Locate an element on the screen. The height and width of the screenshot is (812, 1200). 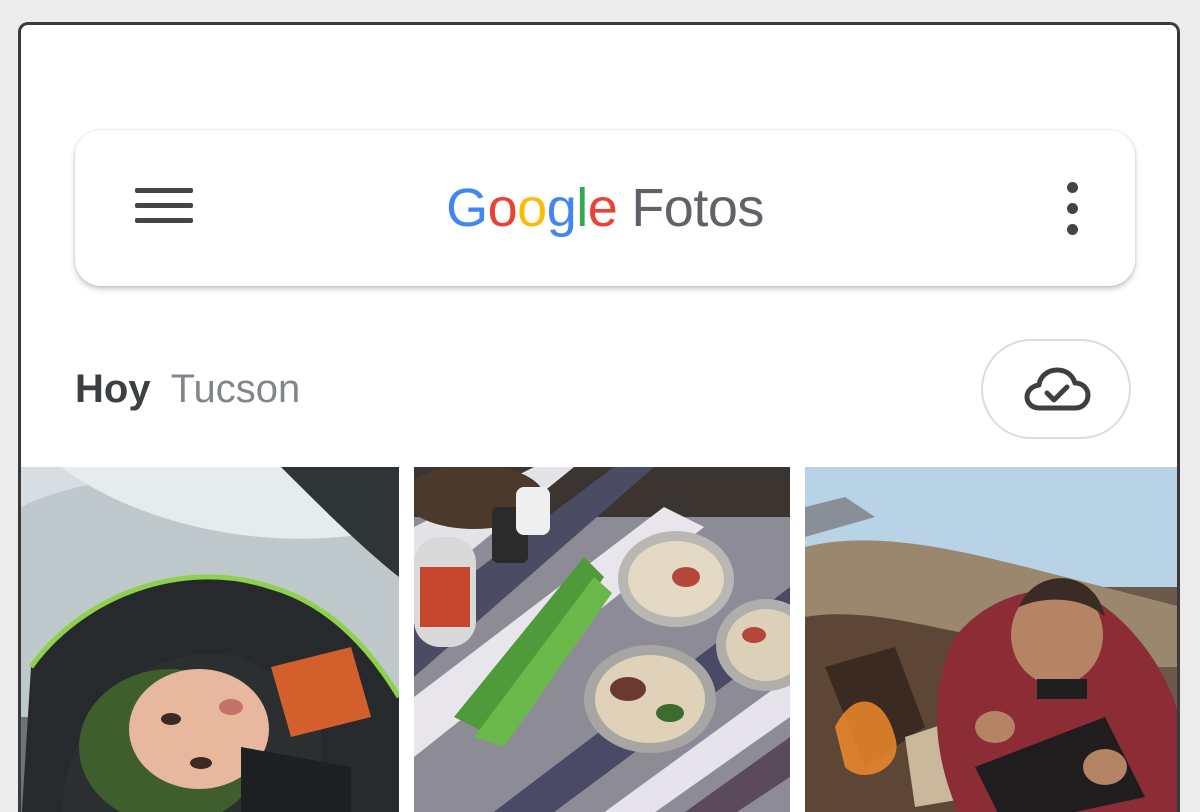
google-photos-logo: Google Fotos is located at coordinates (605, 208).